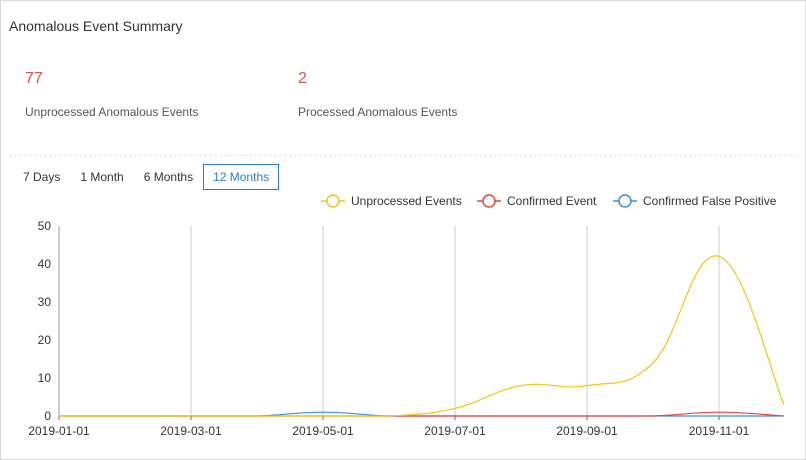 The width and height of the screenshot is (806, 460). I want to click on y-tick-label: 20, so click(45, 340).